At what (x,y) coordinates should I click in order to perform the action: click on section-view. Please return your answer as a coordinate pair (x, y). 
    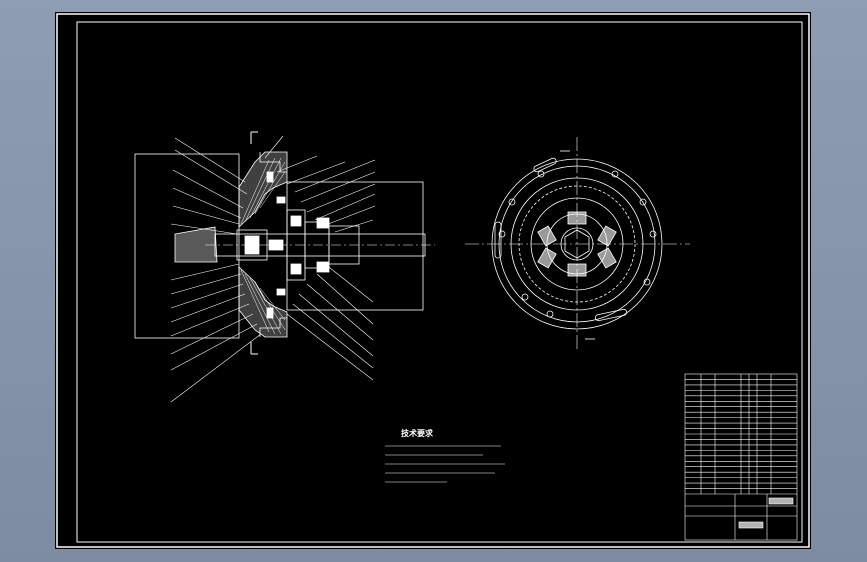
    Looking at the image, I should click on (284, 245).